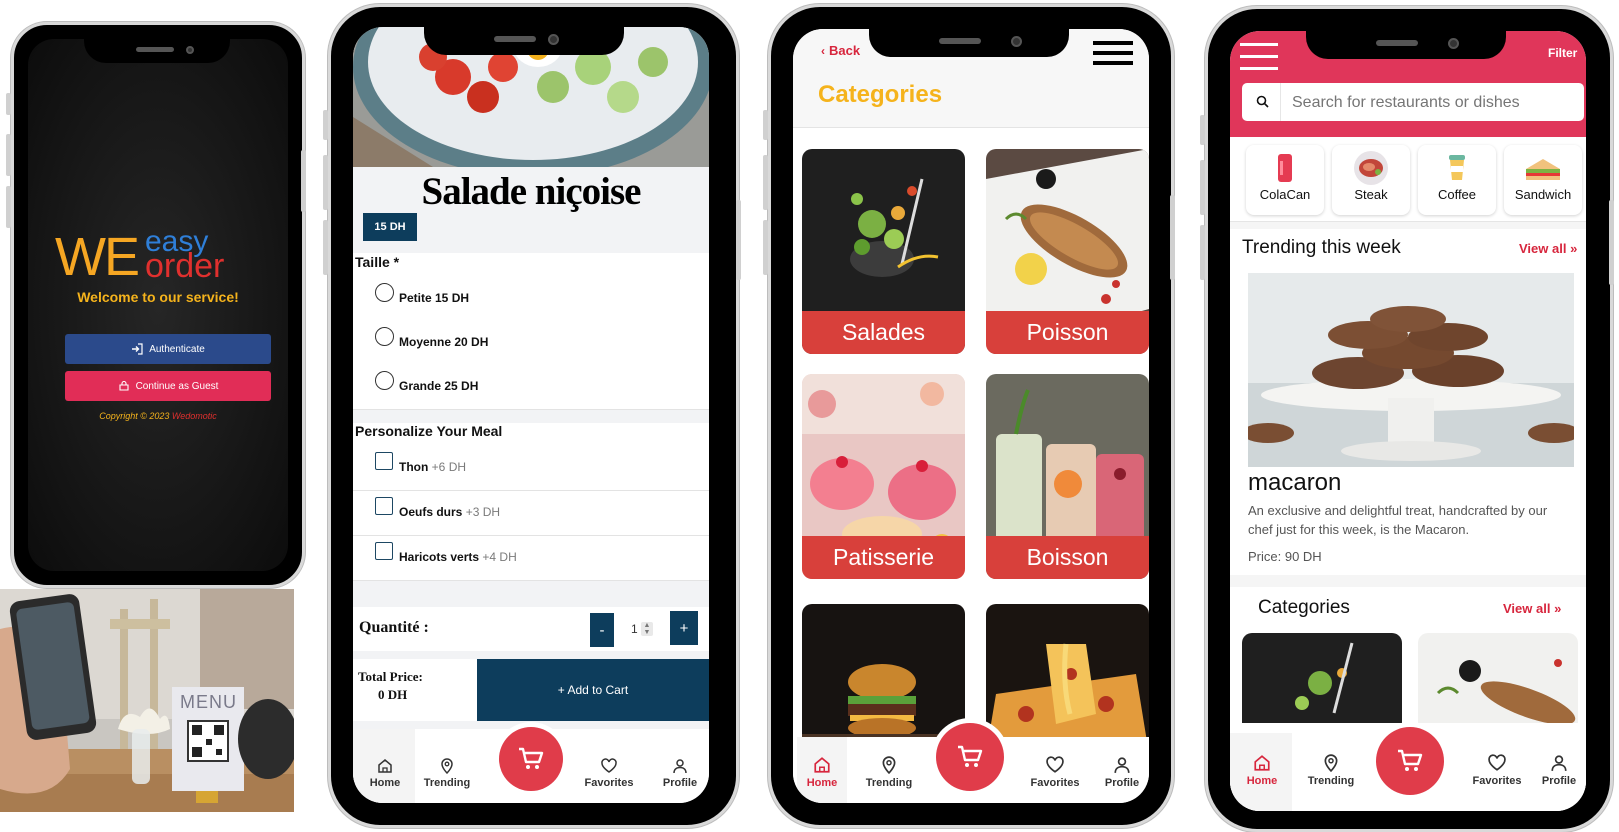  What do you see at coordinates (684, 628) in the screenshot?
I see `quantity-plus-button: +` at bounding box center [684, 628].